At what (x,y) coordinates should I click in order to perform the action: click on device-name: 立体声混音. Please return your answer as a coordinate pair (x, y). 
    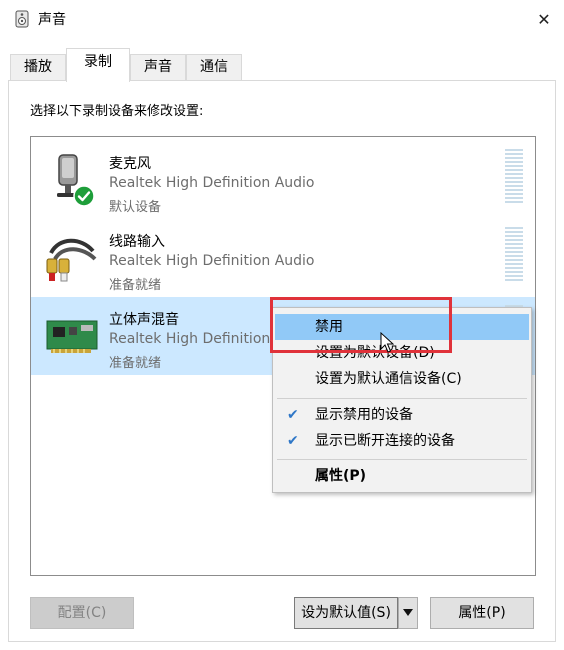
    Looking at the image, I should click on (144, 320).